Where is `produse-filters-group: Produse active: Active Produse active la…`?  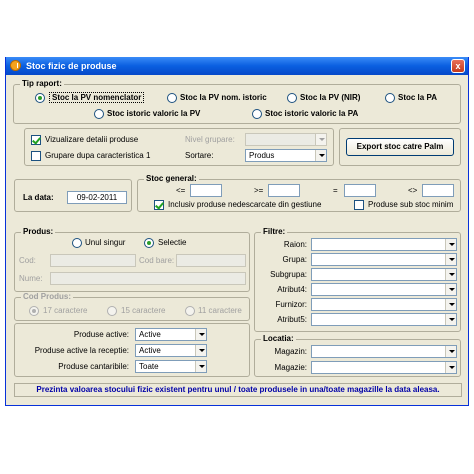 produse-filters-group: Produse active: Active Produse active la… is located at coordinates (132, 350).